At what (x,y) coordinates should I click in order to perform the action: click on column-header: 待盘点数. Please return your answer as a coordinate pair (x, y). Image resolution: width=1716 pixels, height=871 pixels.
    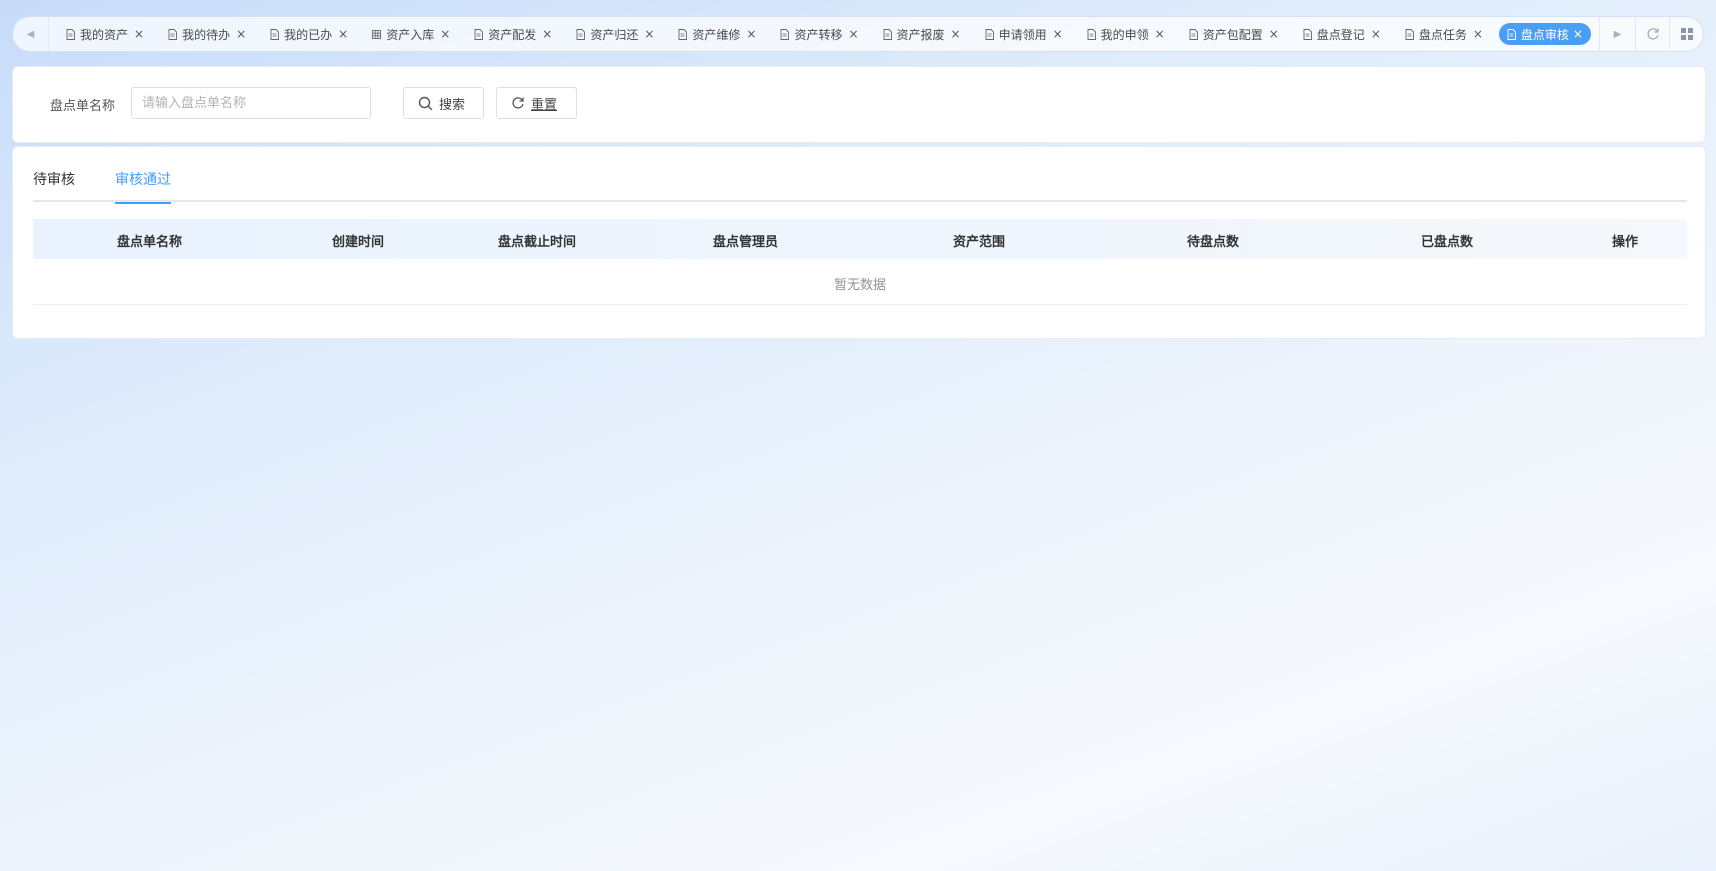
    Looking at the image, I should click on (1213, 240).